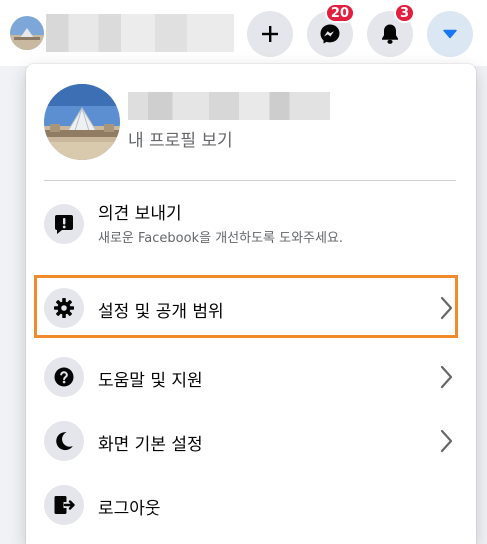 The image size is (487, 544). Describe the element at coordinates (129, 509) in the screenshot. I see `logout-label: 로그아웃` at that location.